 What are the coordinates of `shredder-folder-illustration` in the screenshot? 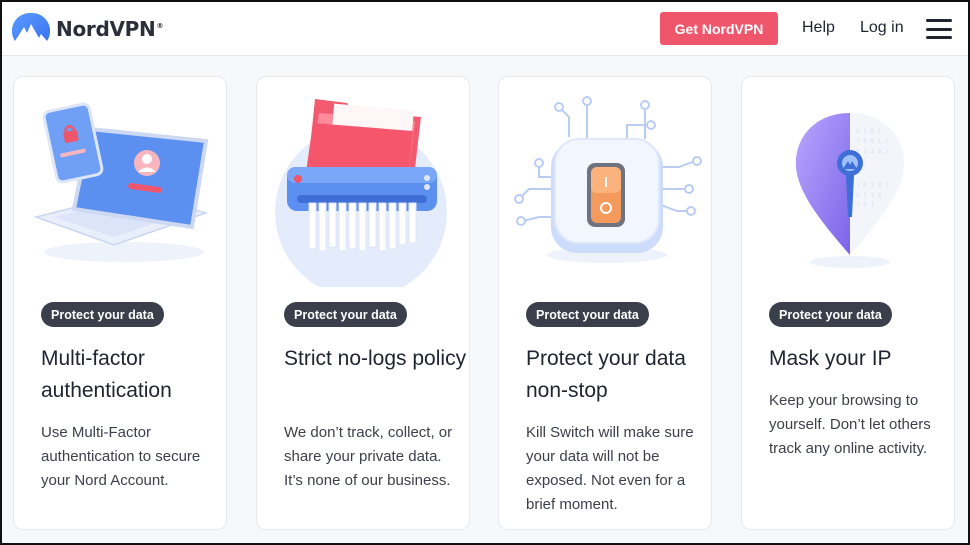 It's located at (361, 193).